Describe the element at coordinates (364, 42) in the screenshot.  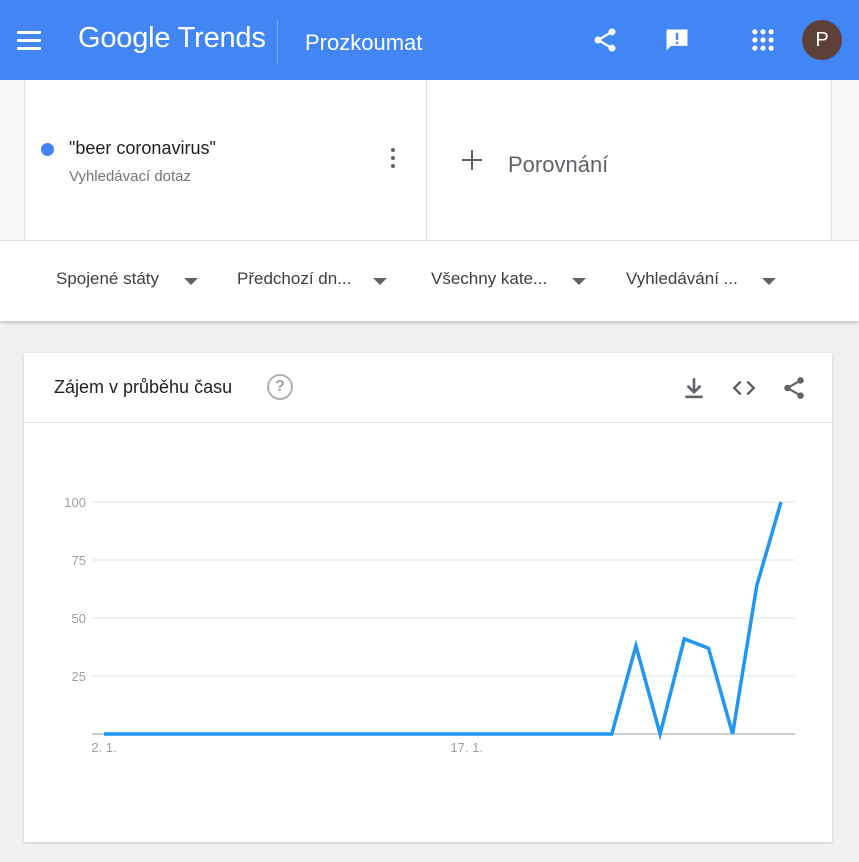
I see `page-title: Prozkoumat` at that location.